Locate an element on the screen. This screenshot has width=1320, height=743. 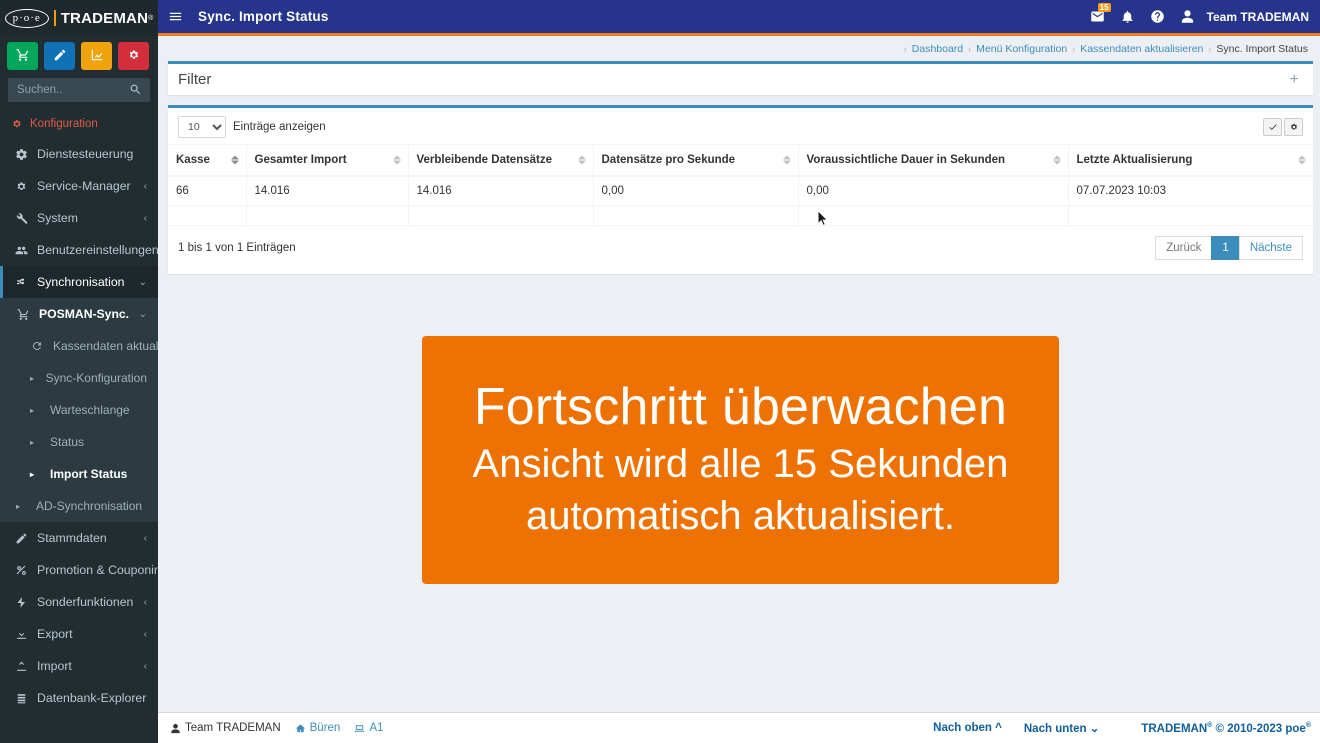
question-circle-icon is located at coordinates (1157, 16).